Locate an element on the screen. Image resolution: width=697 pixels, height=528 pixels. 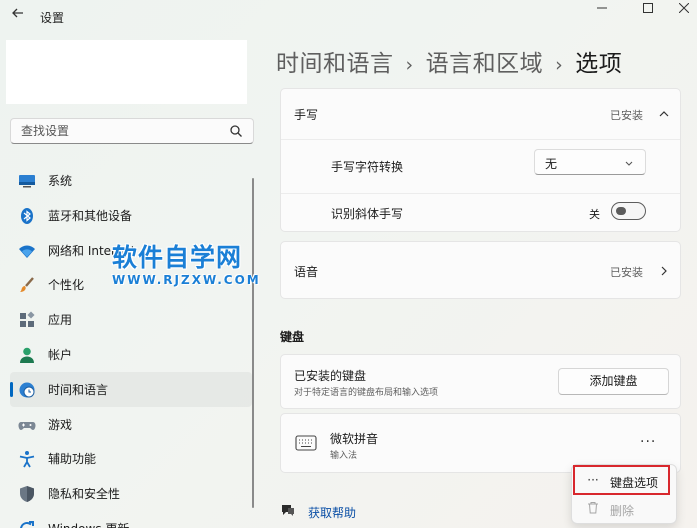
gamepad-icon is located at coordinates (27, 425).